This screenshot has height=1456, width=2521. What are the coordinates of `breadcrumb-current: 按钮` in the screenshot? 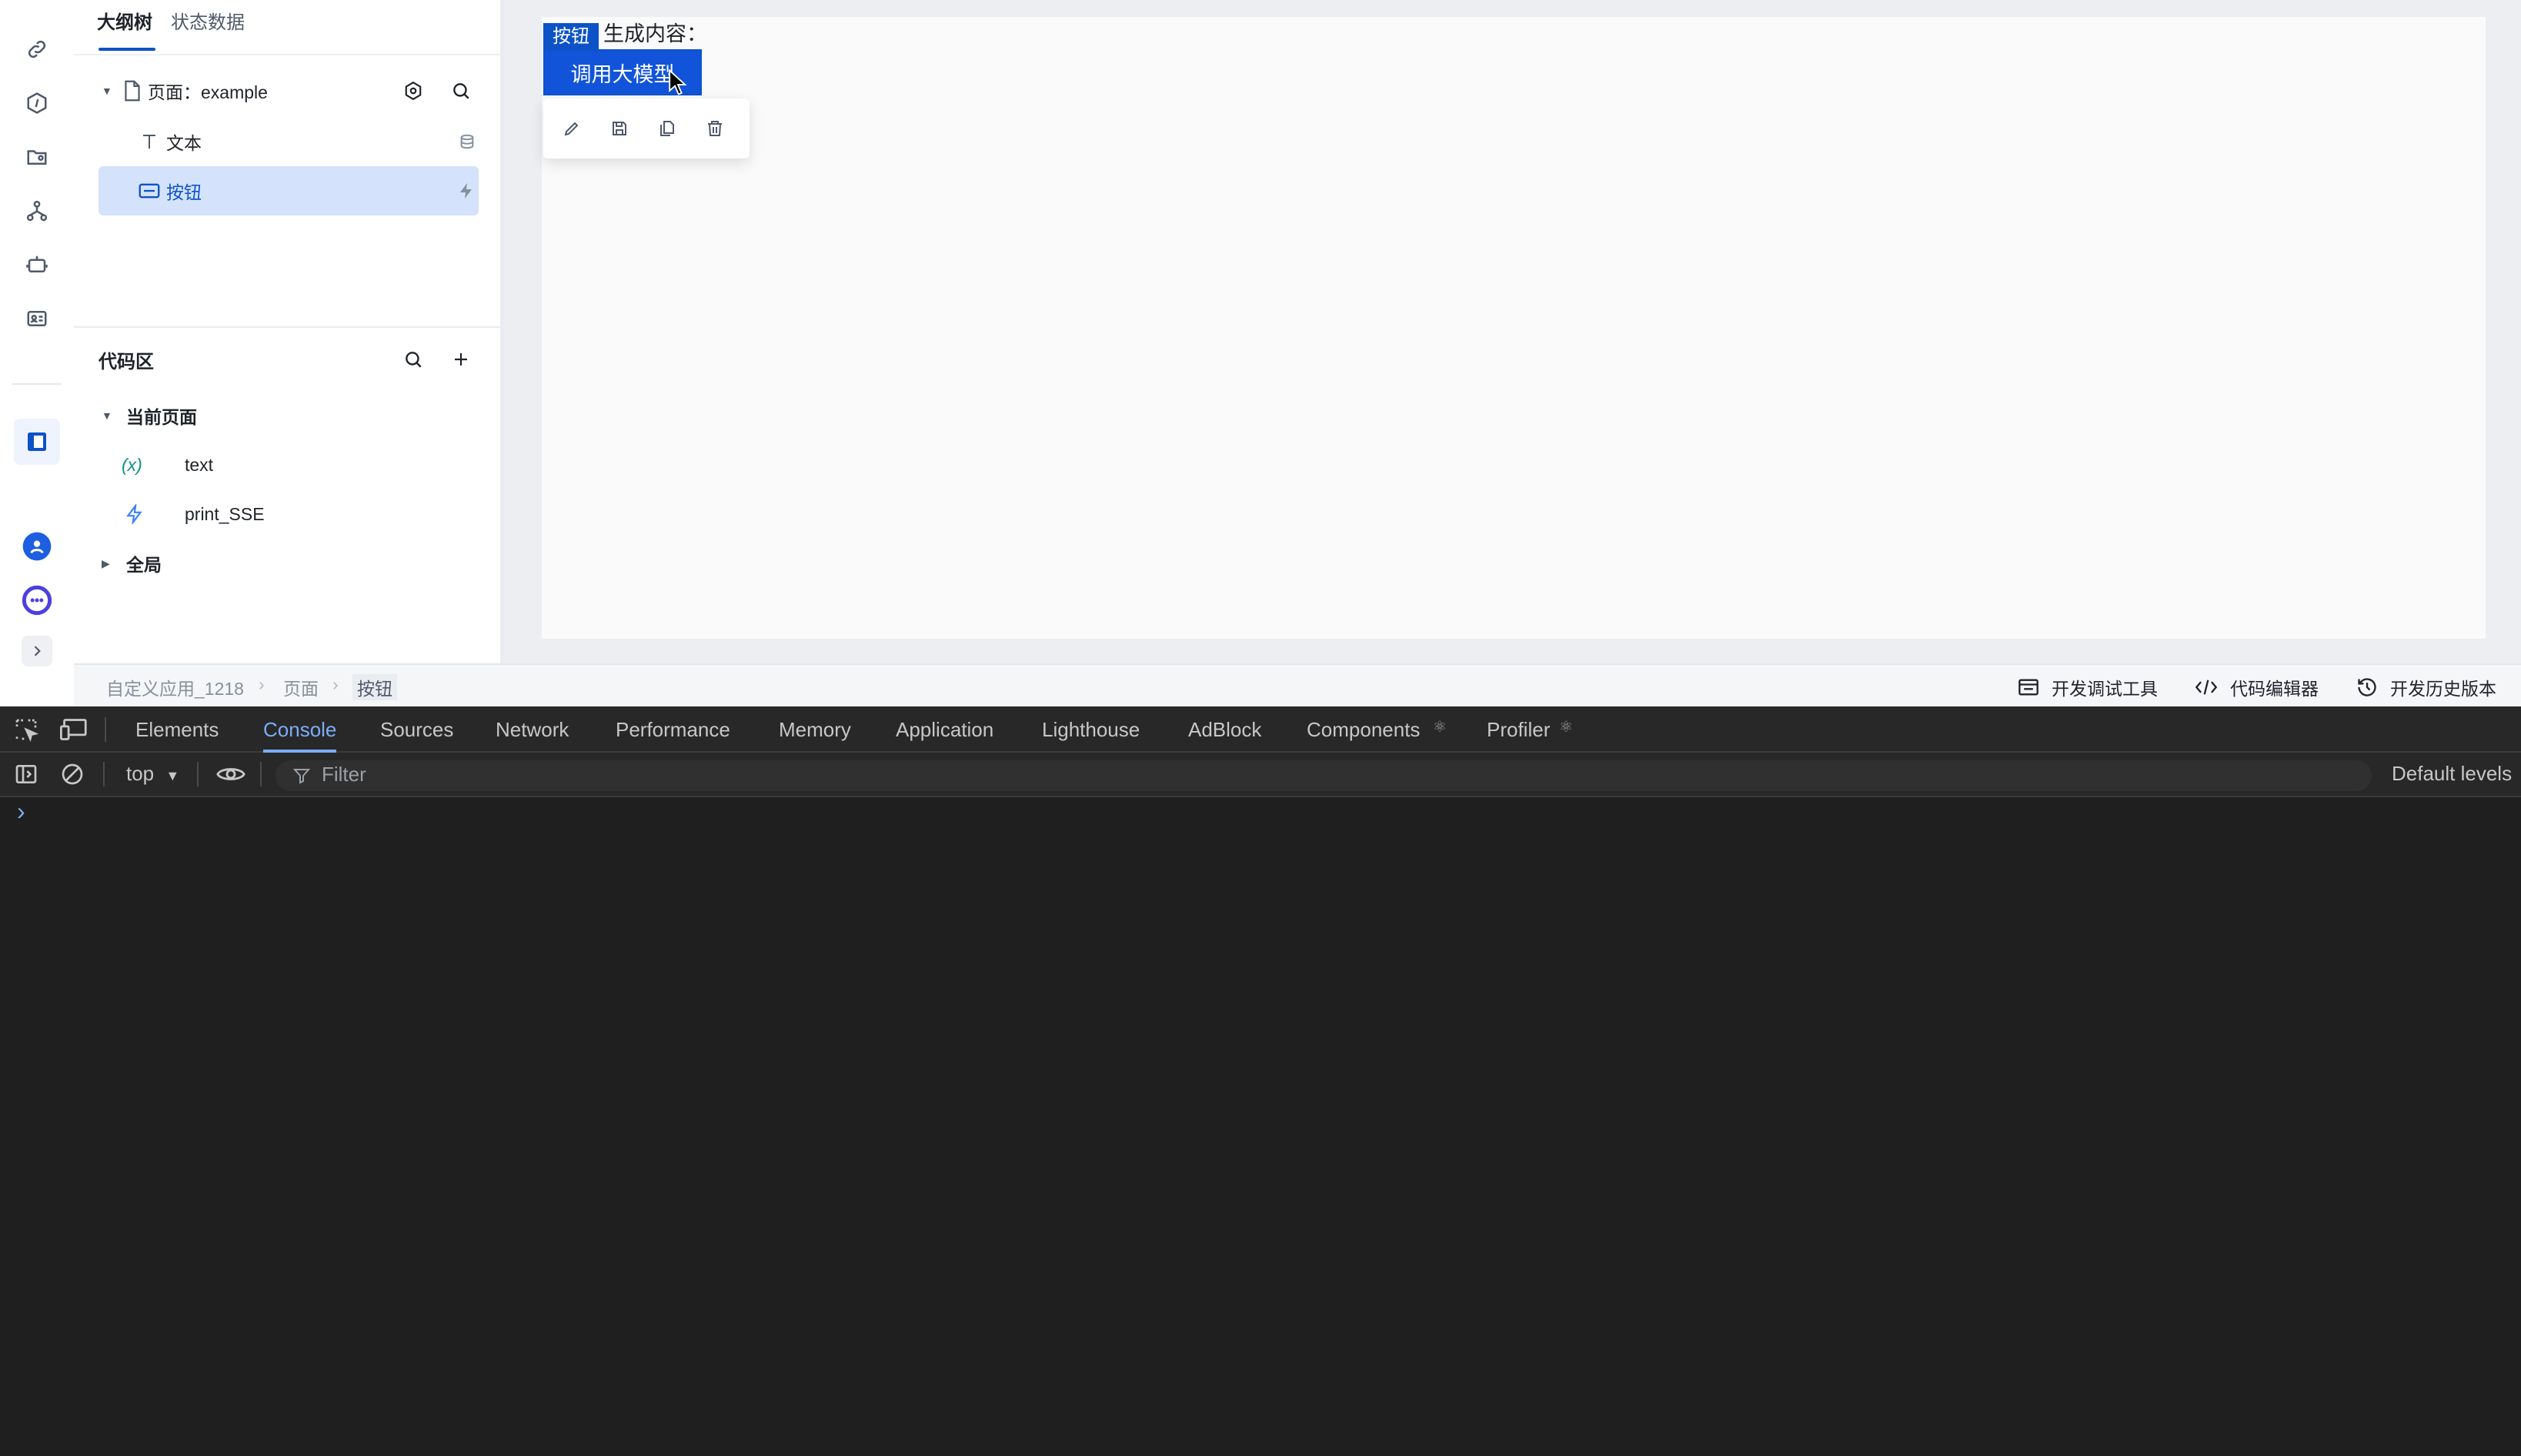 It's located at (374, 687).